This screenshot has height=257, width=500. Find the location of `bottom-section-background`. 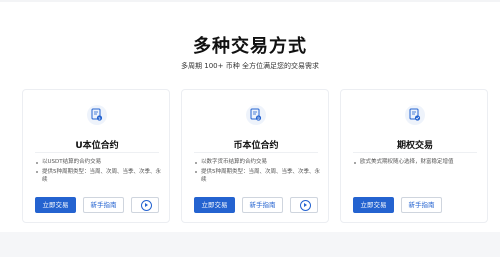

bottom-section-background is located at coordinates (250, 244).